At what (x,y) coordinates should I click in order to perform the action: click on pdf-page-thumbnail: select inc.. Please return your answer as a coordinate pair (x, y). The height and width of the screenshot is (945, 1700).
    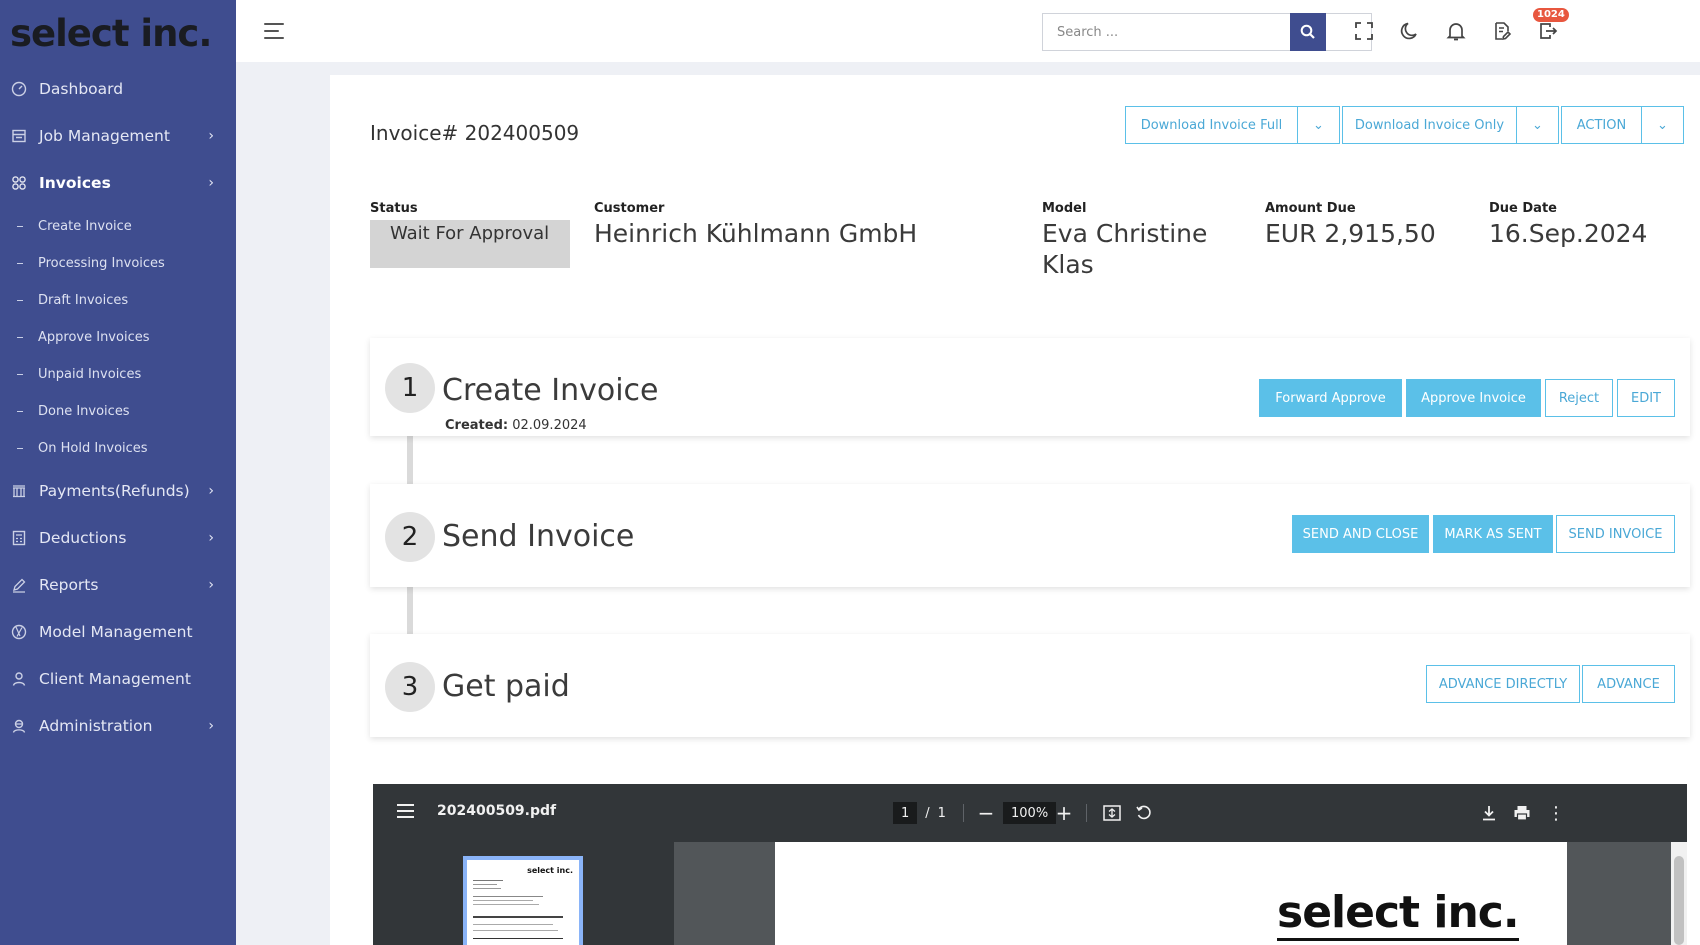
    Looking at the image, I should click on (523, 900).